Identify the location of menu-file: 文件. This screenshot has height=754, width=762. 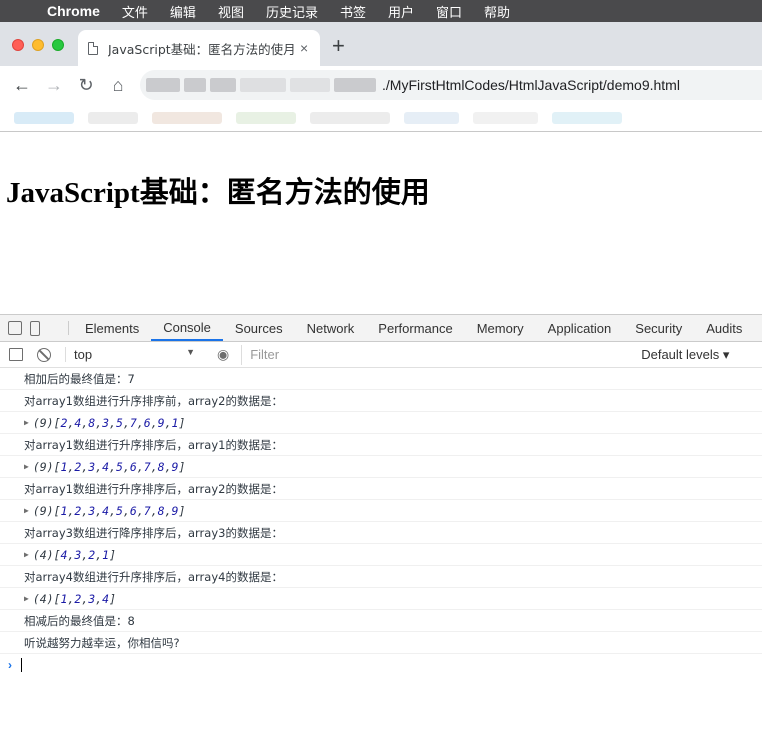
(135, 11).